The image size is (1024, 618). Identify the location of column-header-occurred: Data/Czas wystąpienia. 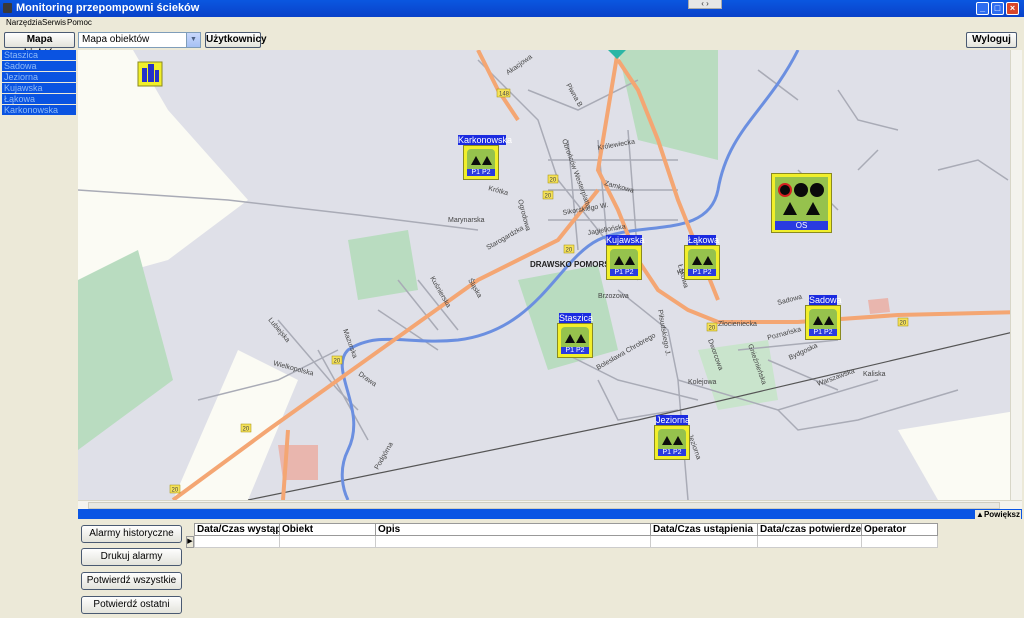
(236, 529).